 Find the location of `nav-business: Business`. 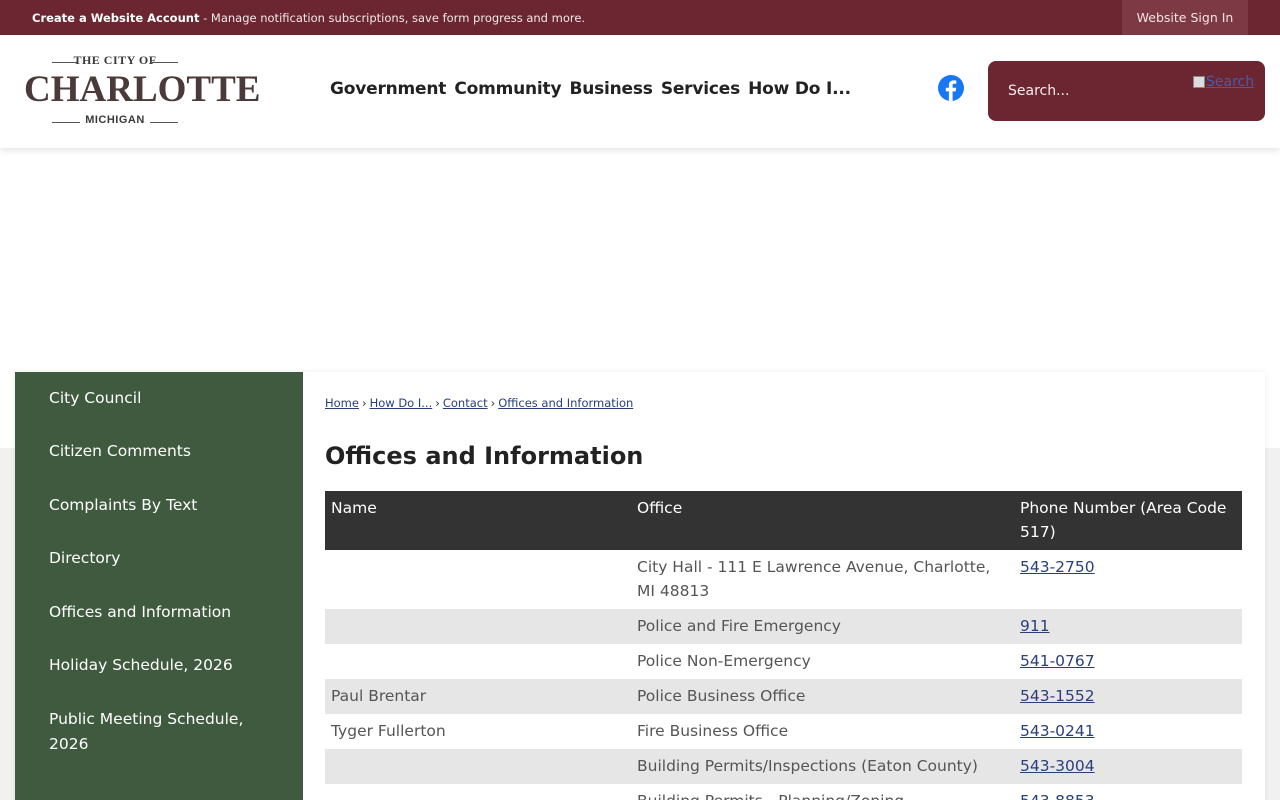

nav-business: Business is located at coordinates (610, 89).